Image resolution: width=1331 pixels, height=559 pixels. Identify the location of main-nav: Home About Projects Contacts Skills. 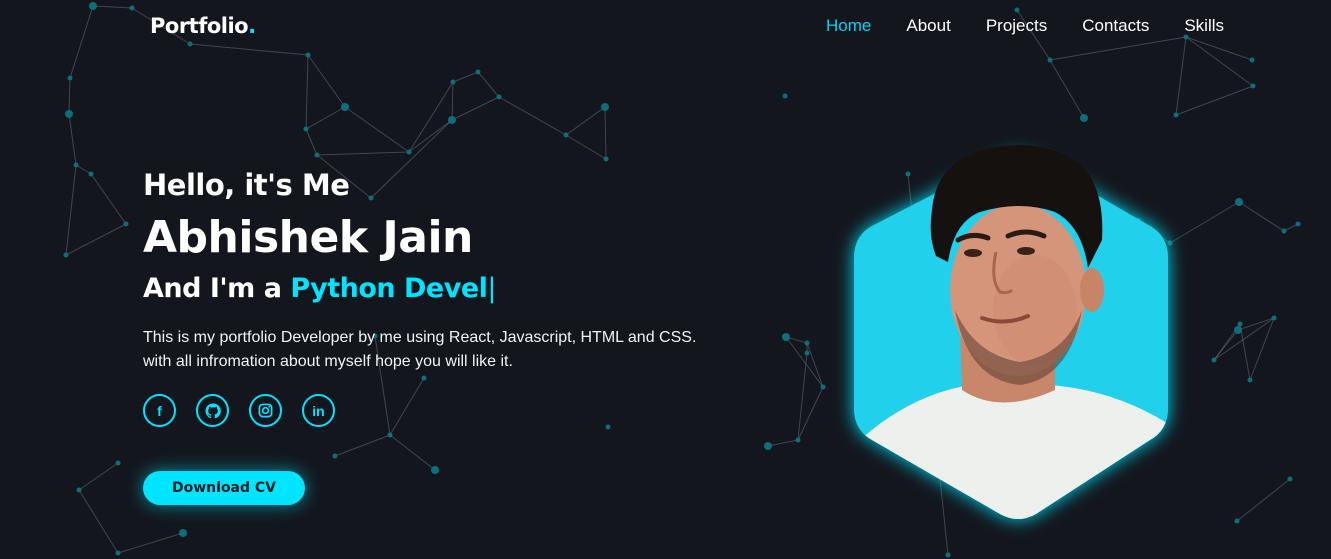
(1007, 26).